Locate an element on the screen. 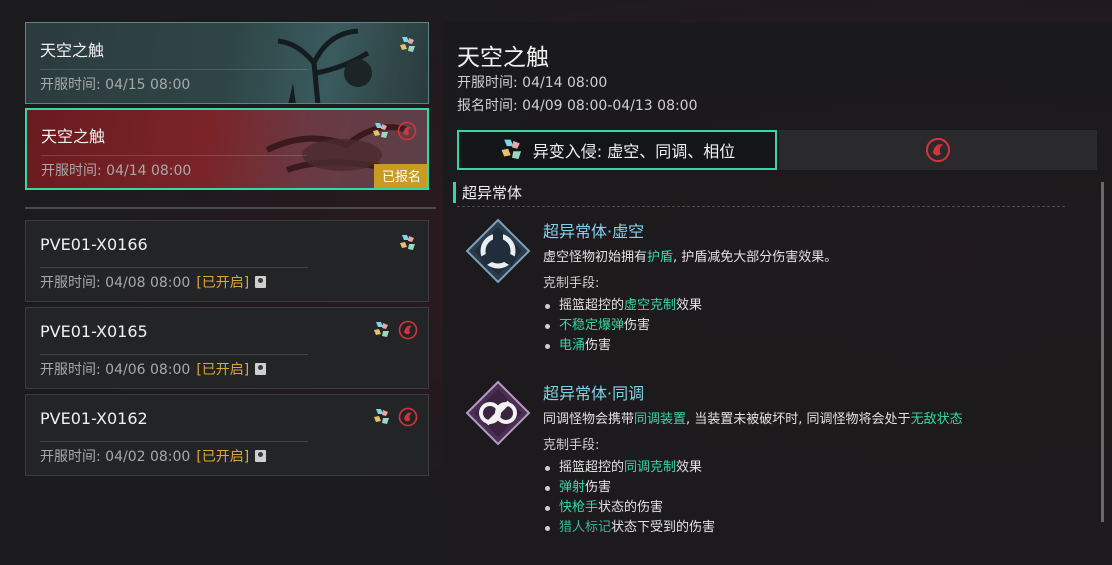 The width and height of the screenshot is (1112, 565). event-title: PVE01-X0162 is located at coordinates (94, 418).